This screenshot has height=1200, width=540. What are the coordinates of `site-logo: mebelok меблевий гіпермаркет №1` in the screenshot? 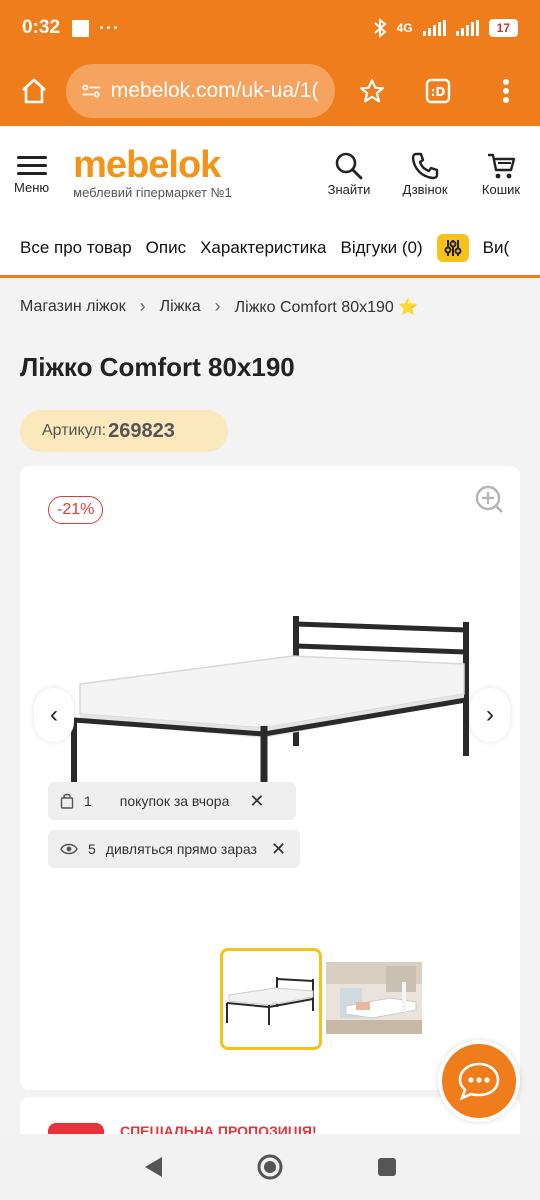 It's located at (152, 171).